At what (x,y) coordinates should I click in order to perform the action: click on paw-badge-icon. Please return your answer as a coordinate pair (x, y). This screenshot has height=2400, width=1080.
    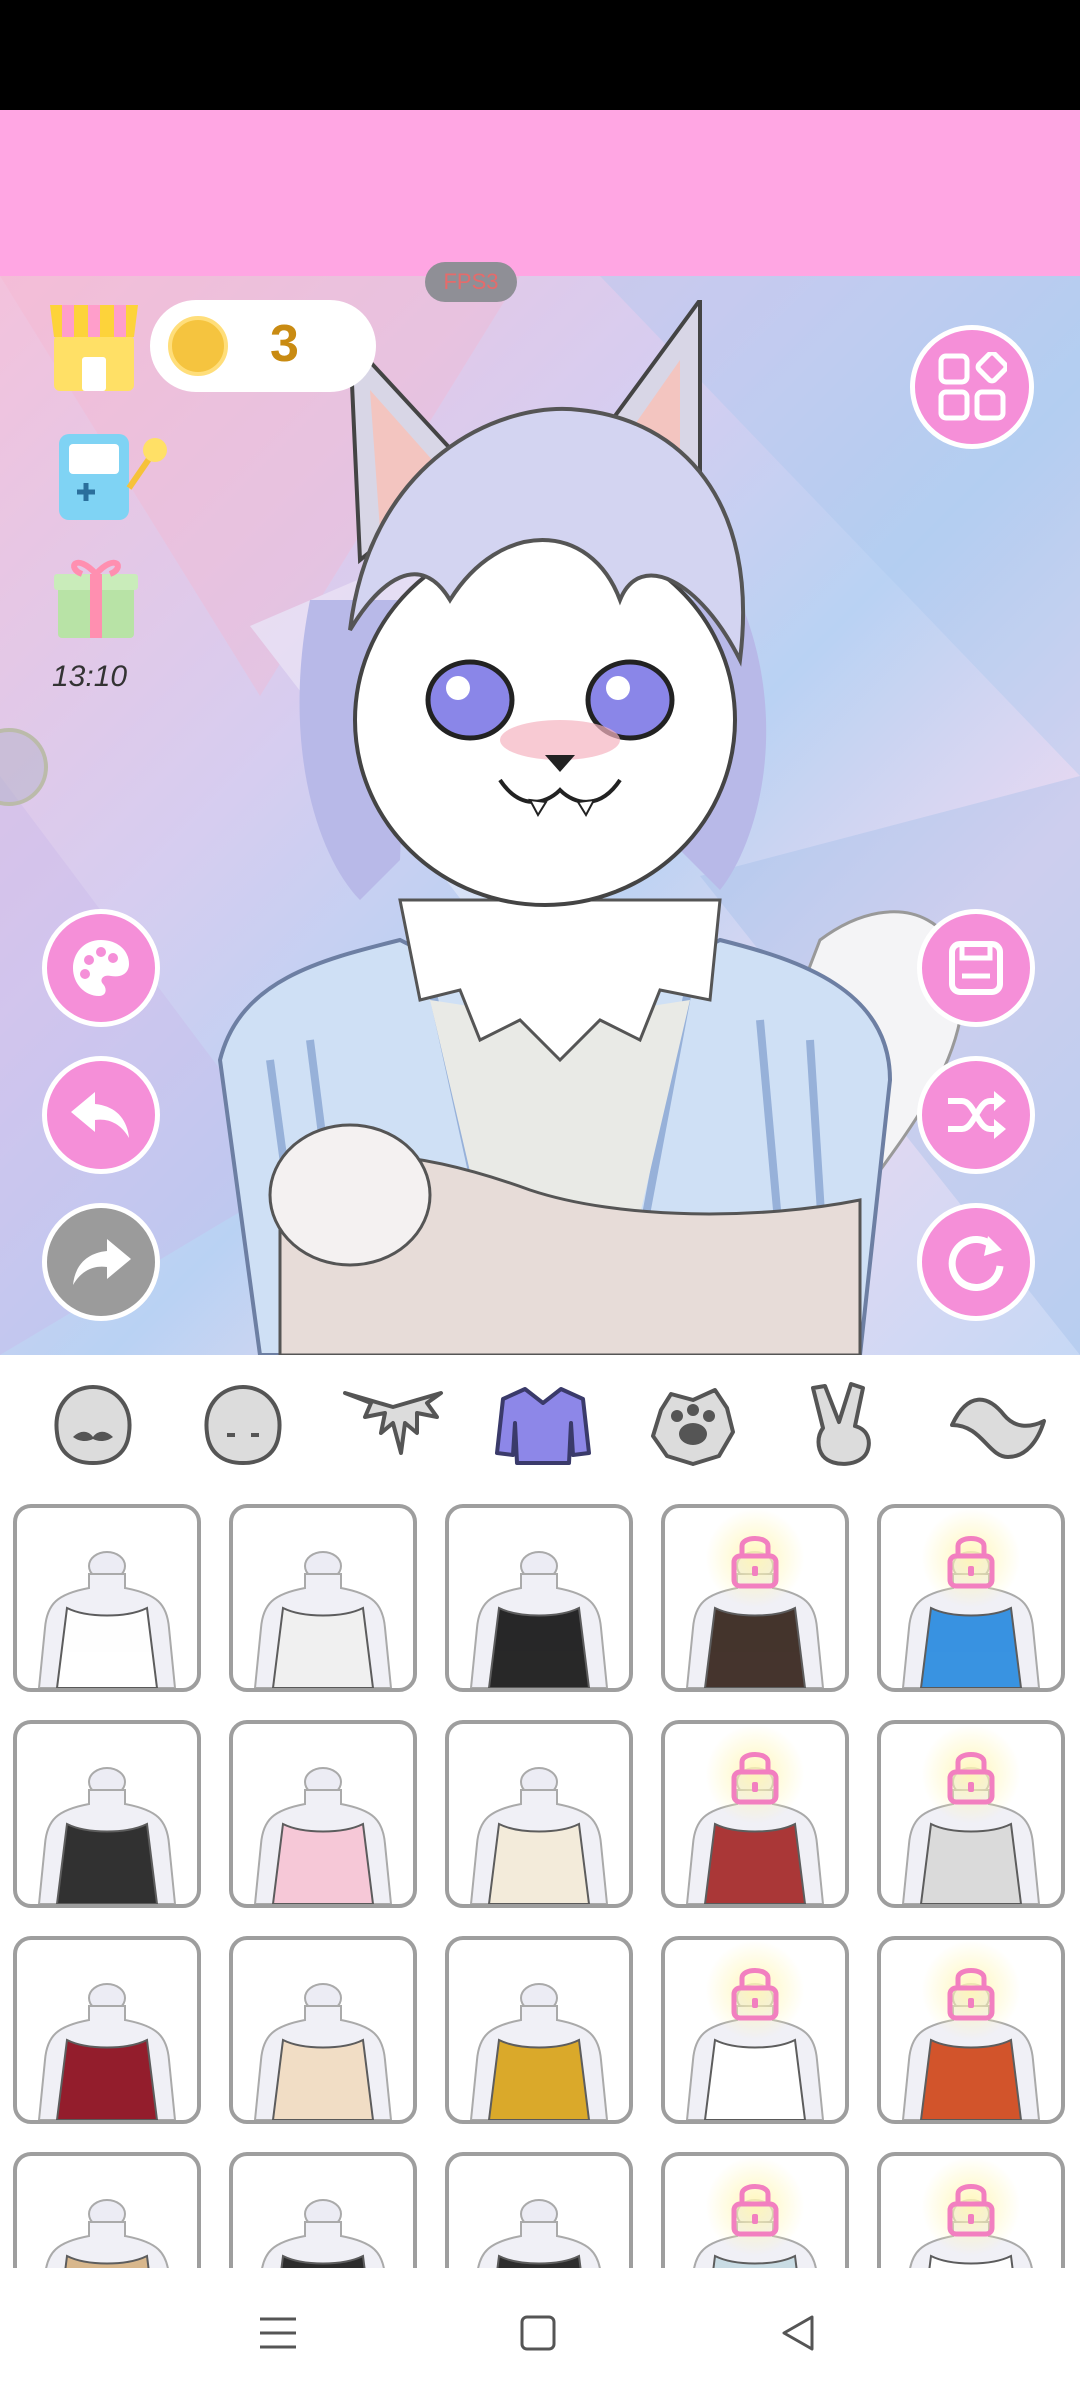
    Looking at the image, I should click on (692, 1427).